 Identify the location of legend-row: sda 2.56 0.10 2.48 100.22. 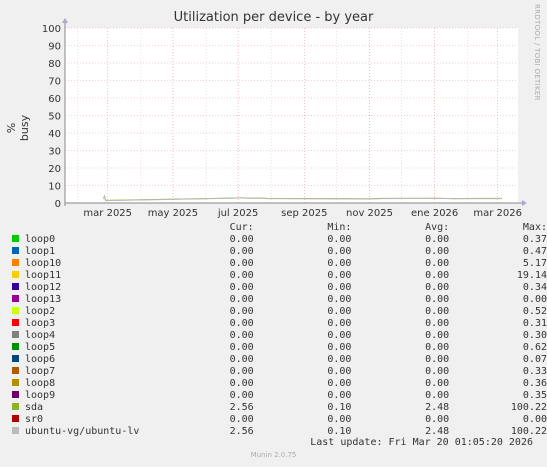
(279, 408).